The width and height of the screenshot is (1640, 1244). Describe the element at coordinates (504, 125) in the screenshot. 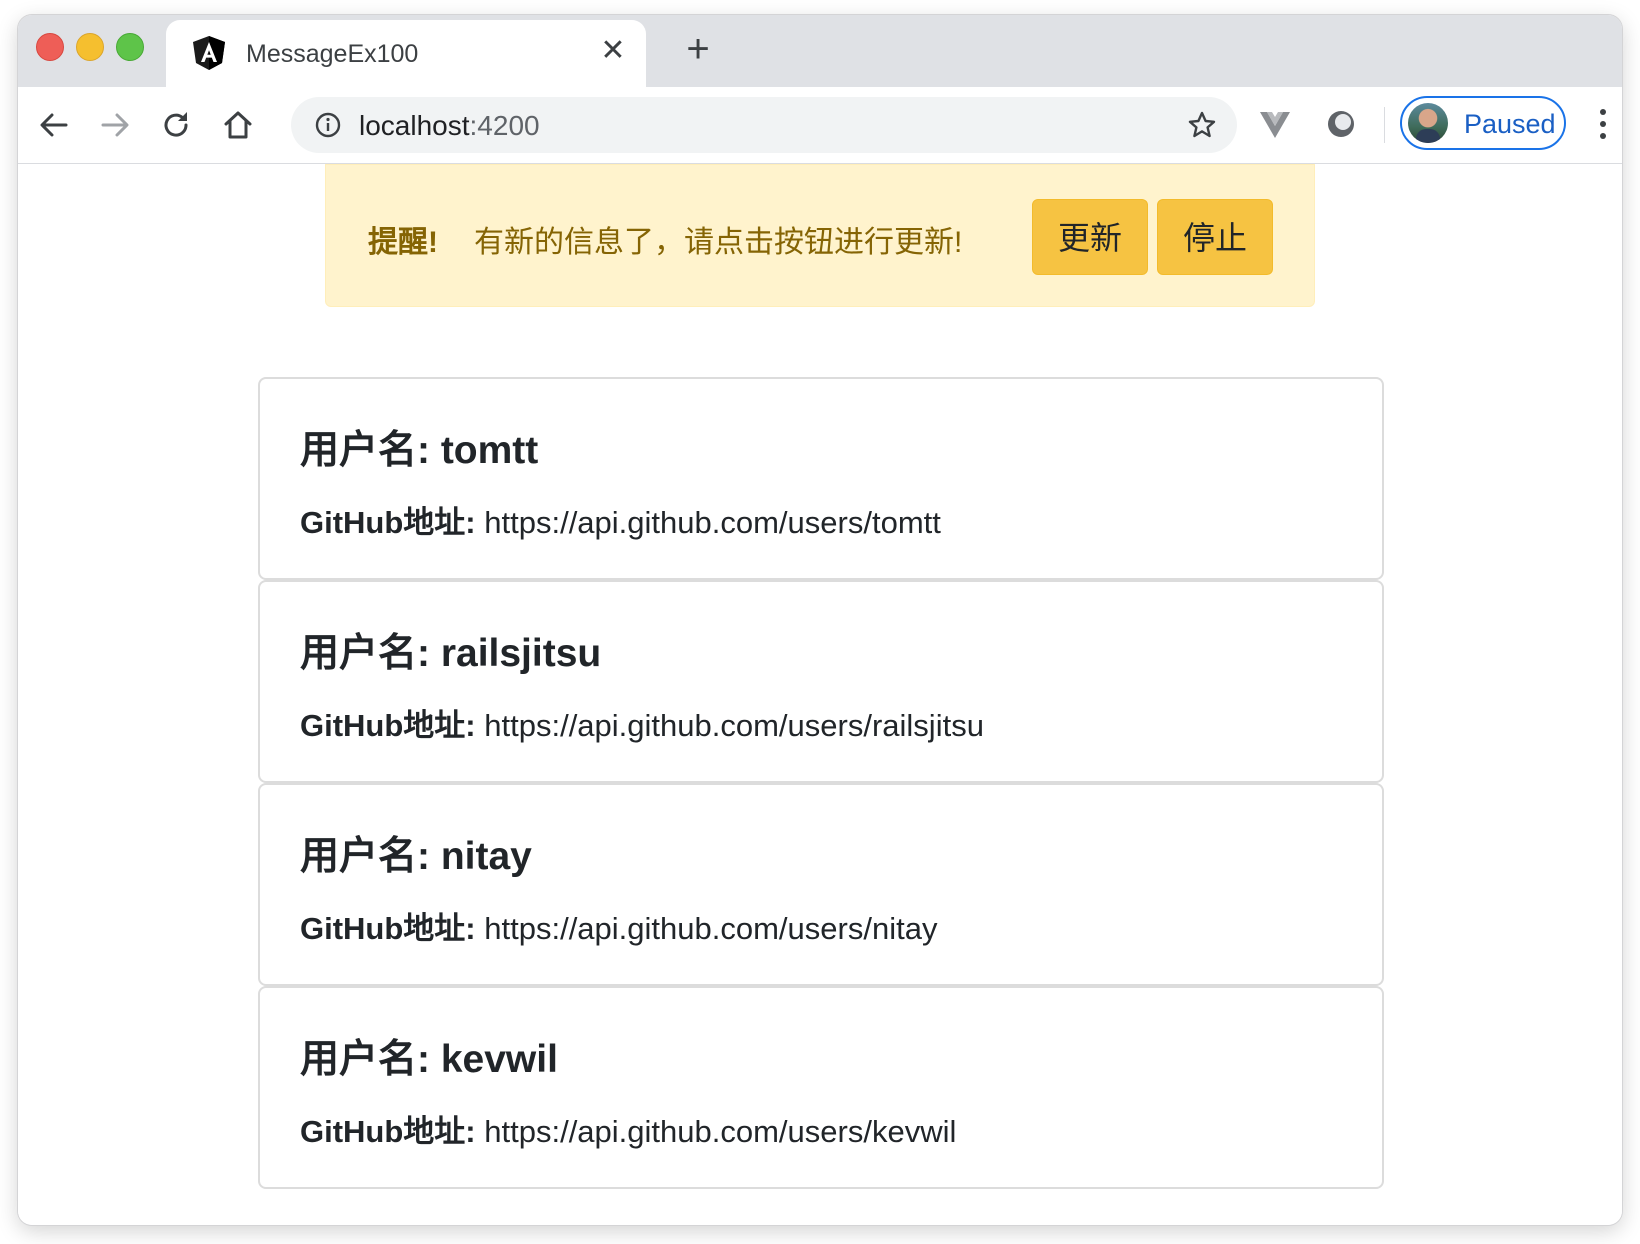

I see `url-port: :4200` at that location.